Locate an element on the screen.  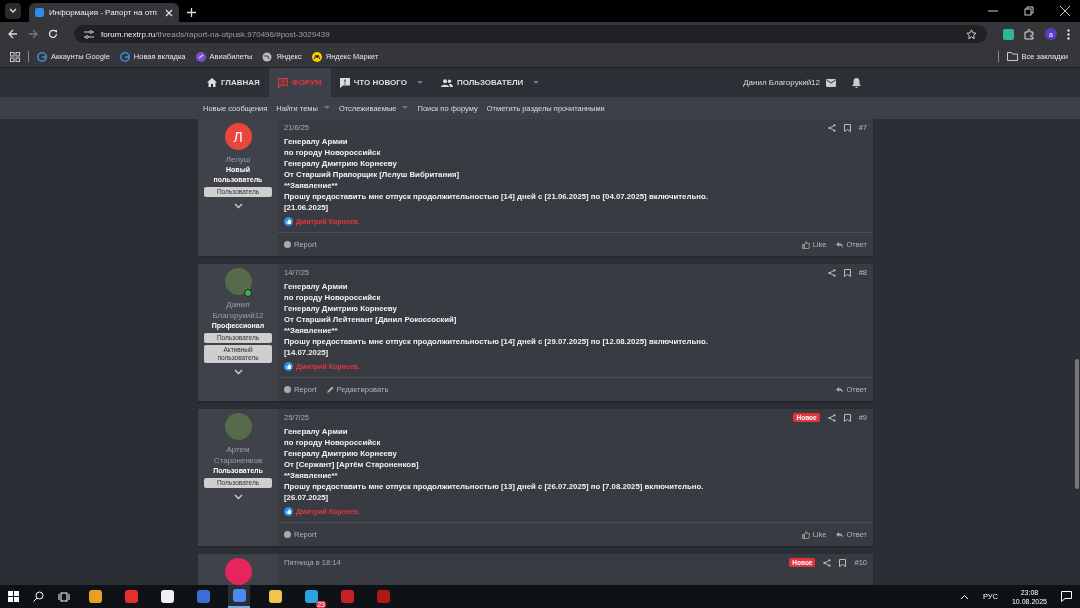
globe-icon is located at coordinates (267, 56).